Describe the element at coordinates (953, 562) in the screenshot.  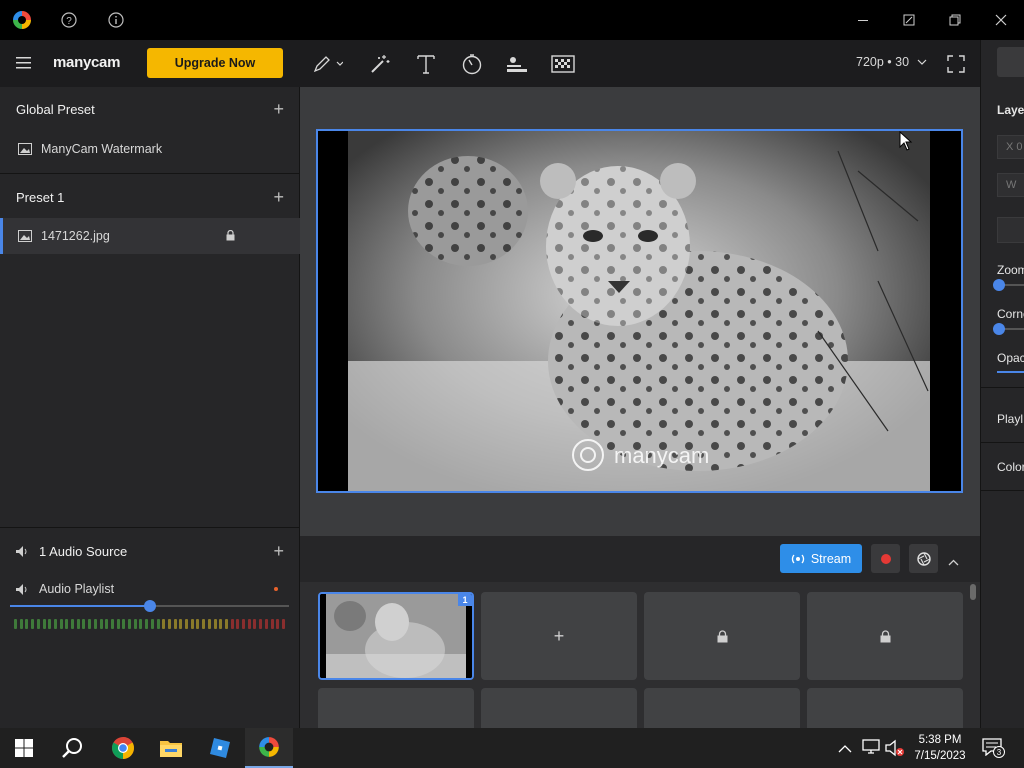
I see `collapse-panel-button` at that location.